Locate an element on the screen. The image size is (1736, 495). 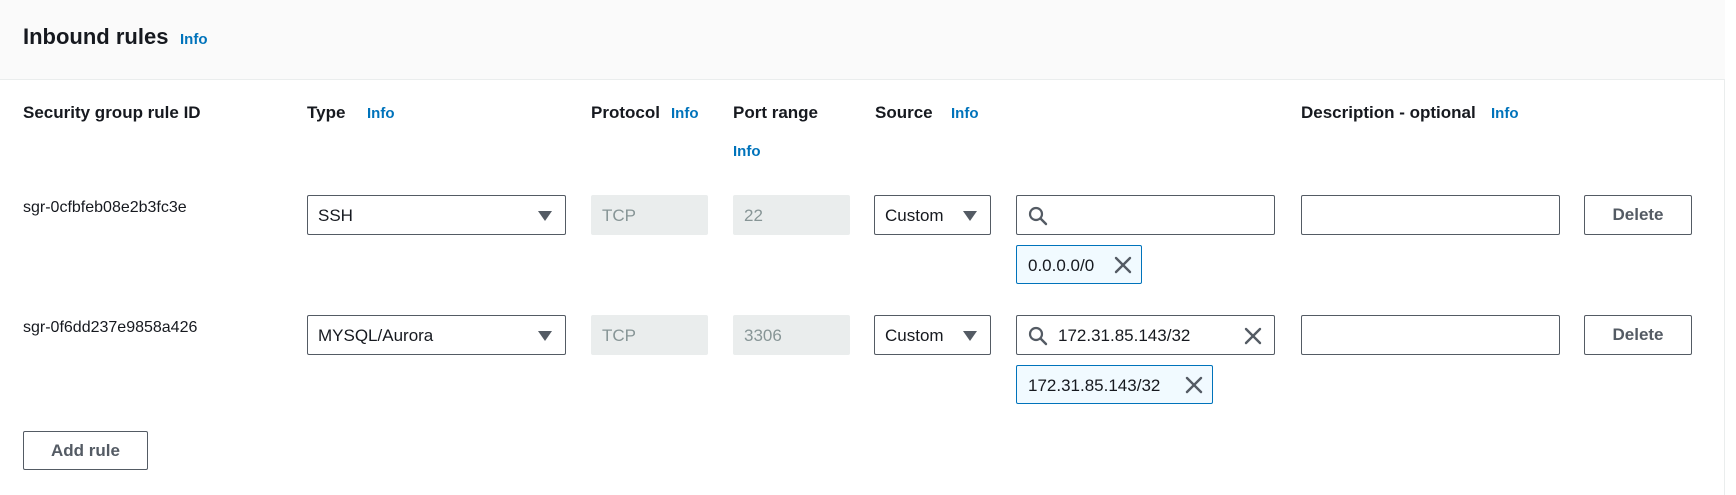
port-range-field: 3306 is located at coordinates (791, 335).